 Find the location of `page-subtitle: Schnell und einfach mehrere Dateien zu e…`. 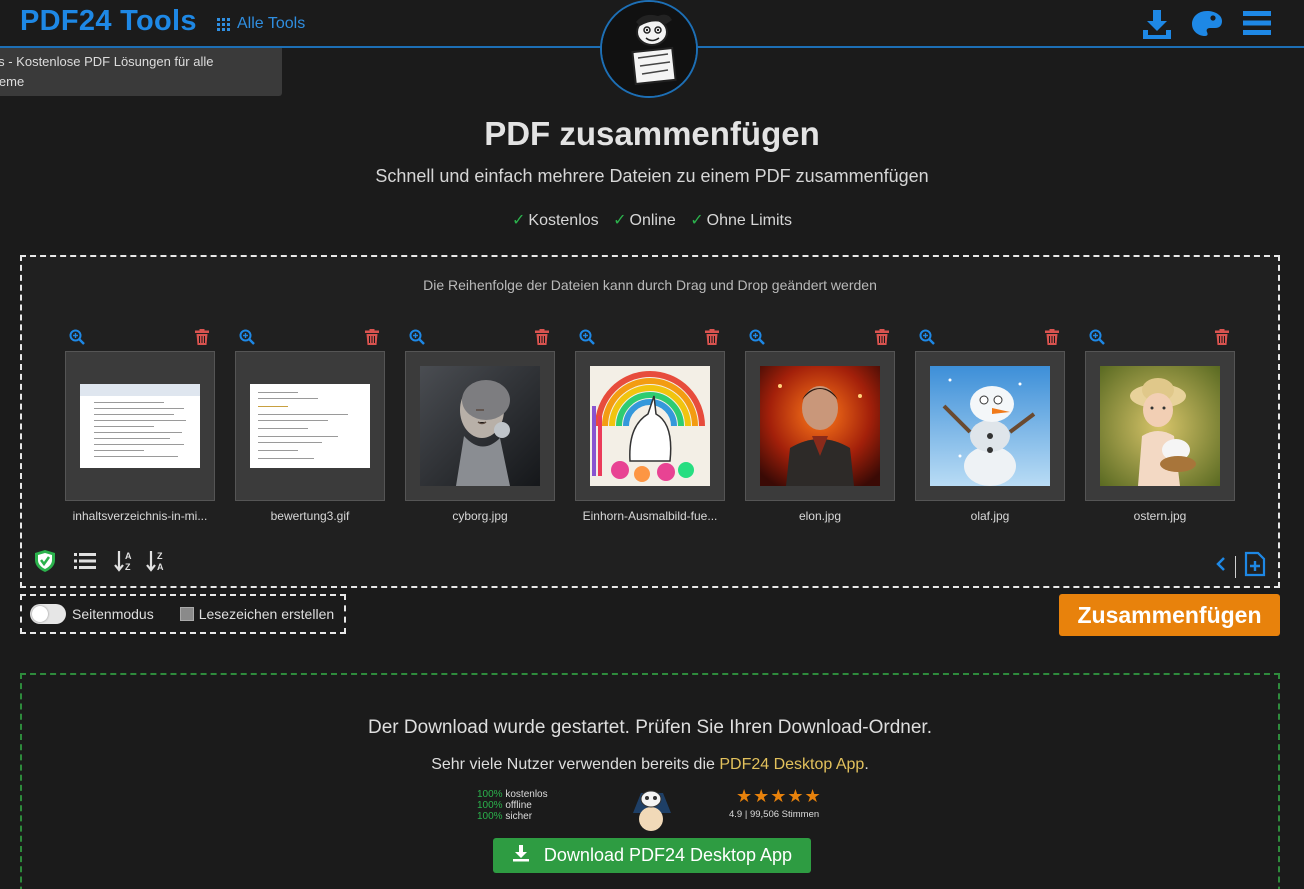

page-subtitle: Schnell und einfach mehrere Dateien zu e… is located at coordinates (652, 176).